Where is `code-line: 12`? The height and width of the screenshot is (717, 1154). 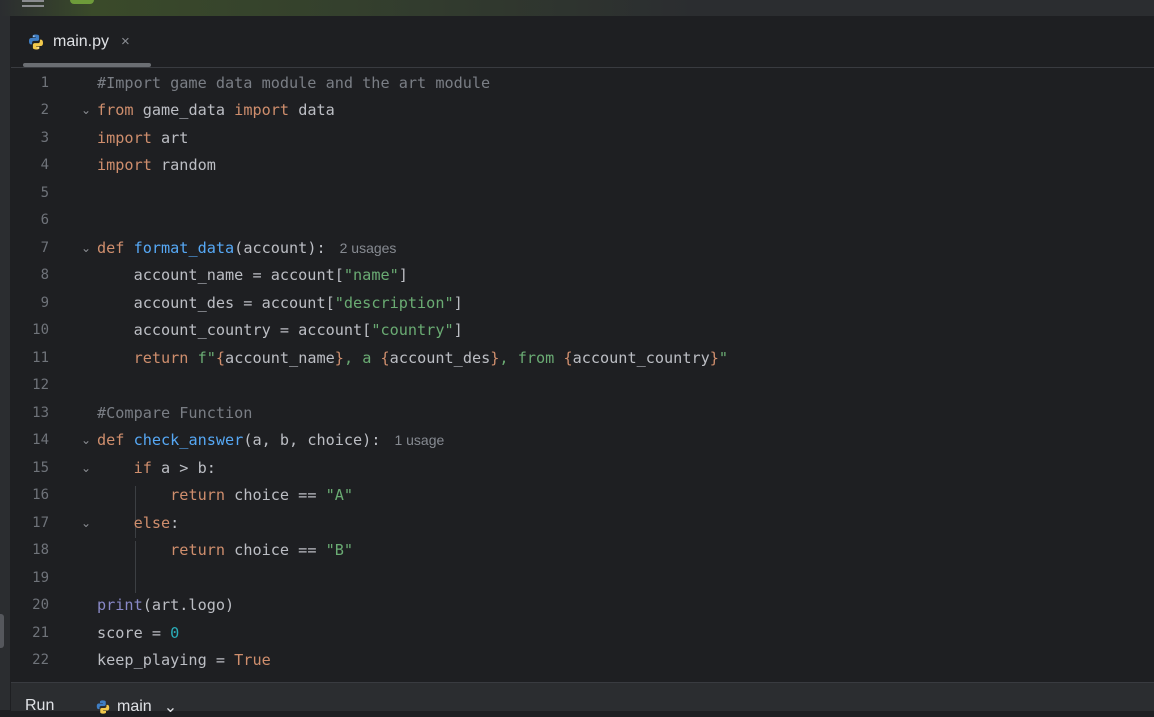
code-line: 12 is located at coordinates (582, 385).